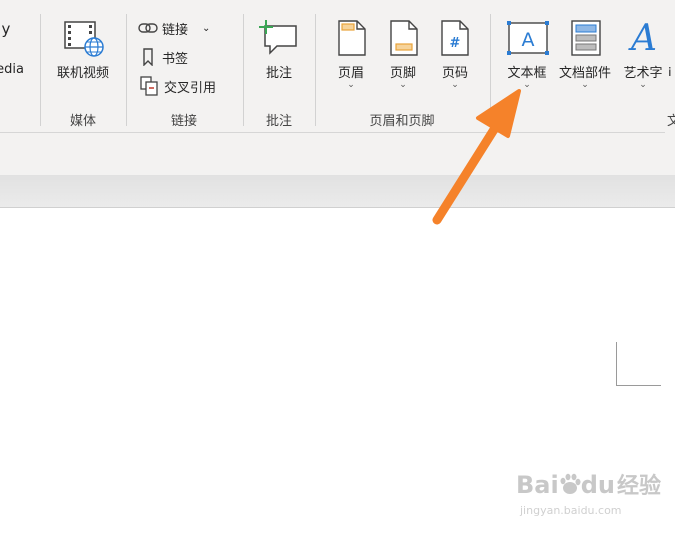 This screenshot has height=537, width=675. What do you see at coordinates (175, 59) in the screenshot?
I see `bookmark-label: 书签` at bounding box center [175, 59].